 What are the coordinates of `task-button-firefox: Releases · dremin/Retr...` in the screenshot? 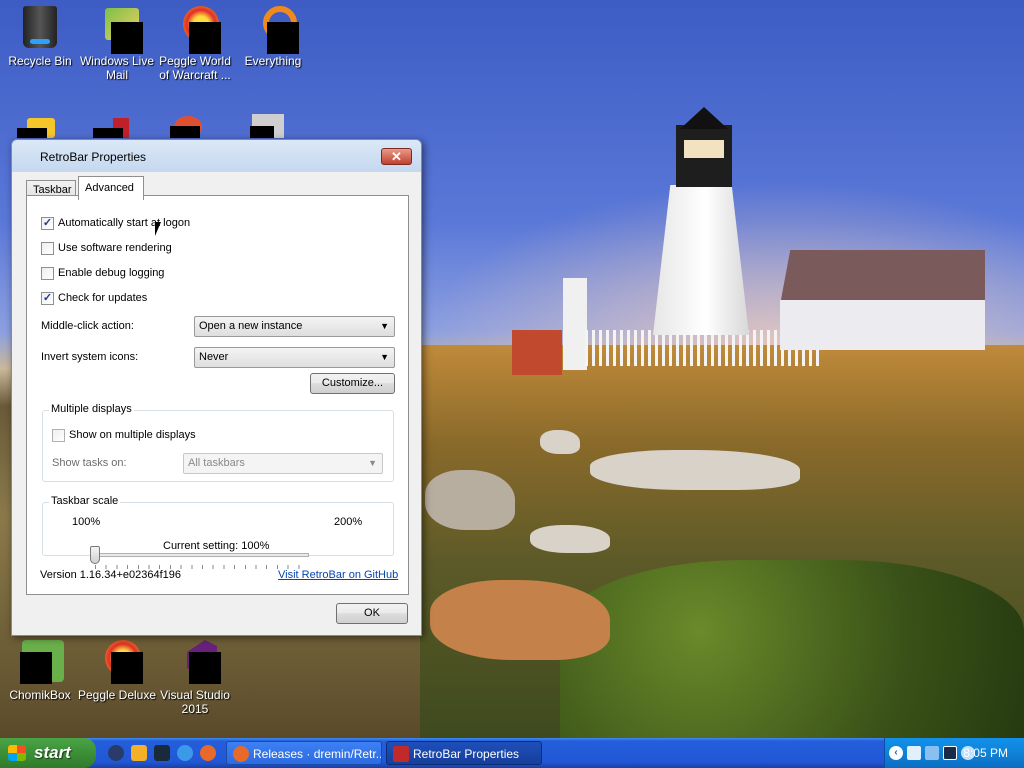 It's located at (304, 753).